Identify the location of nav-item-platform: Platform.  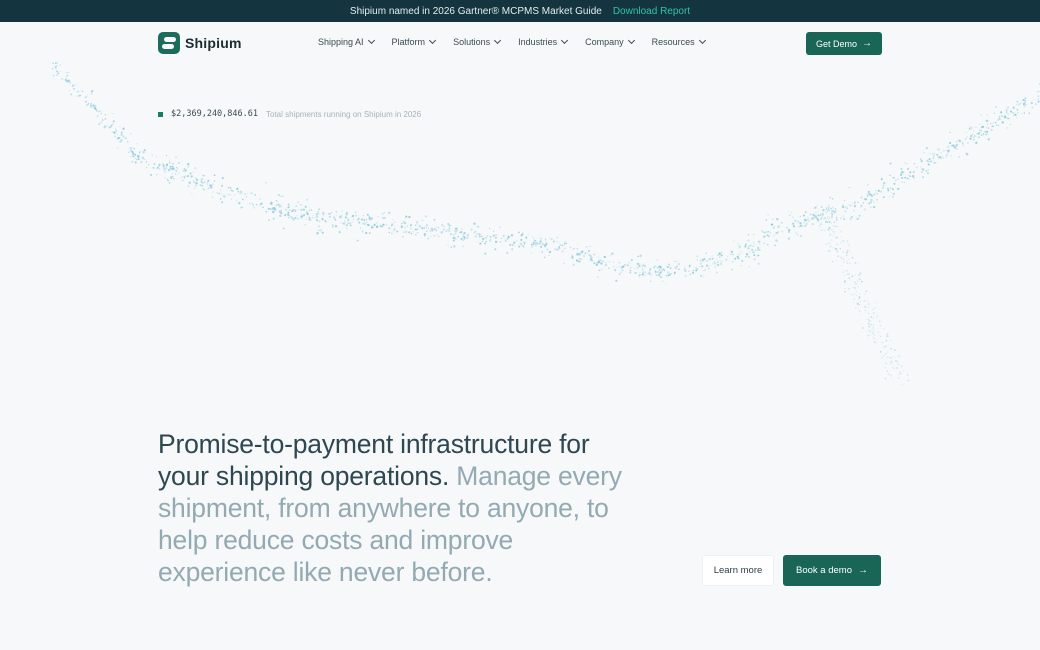
(414, 41).